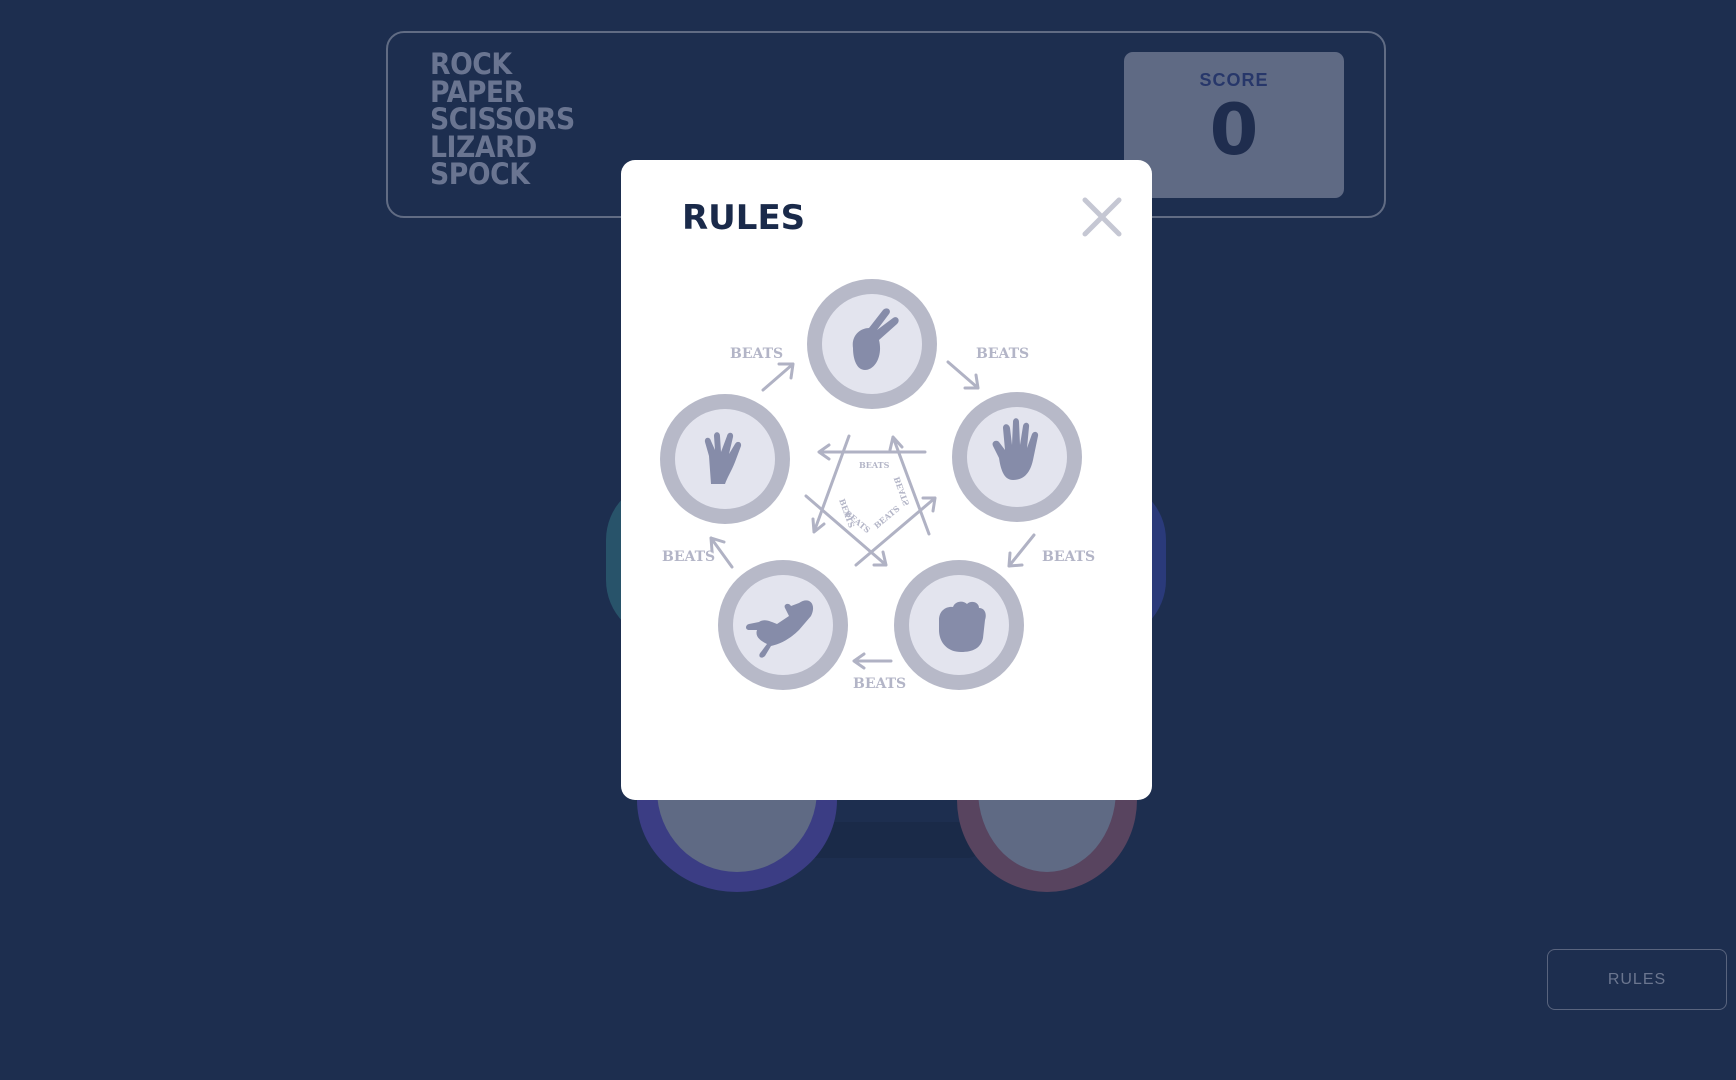  I want to click on score-box: SCORE 0, so click(1234, 125).